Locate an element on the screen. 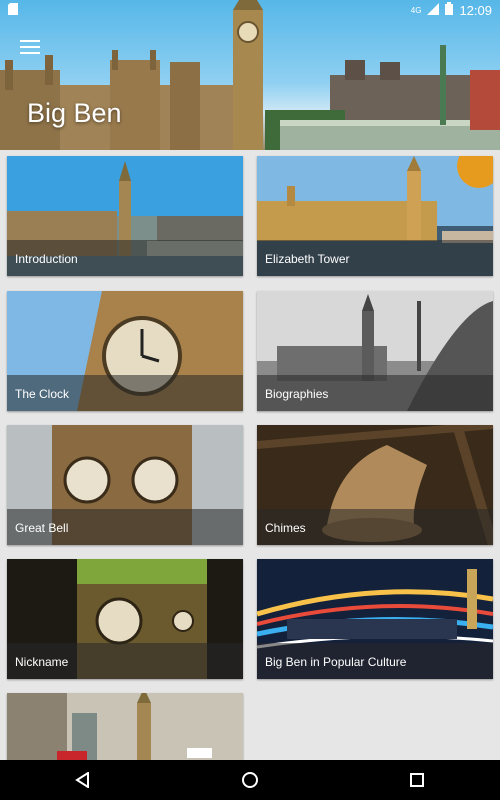 The image size is (500, 800). sd-card-icon is located at coordinates (13, 10).